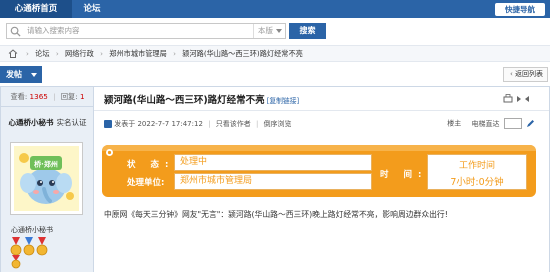 The height and width of the screenshot is (272, 550). I want to click on search-scope-select: 本版, so click(269, 31).